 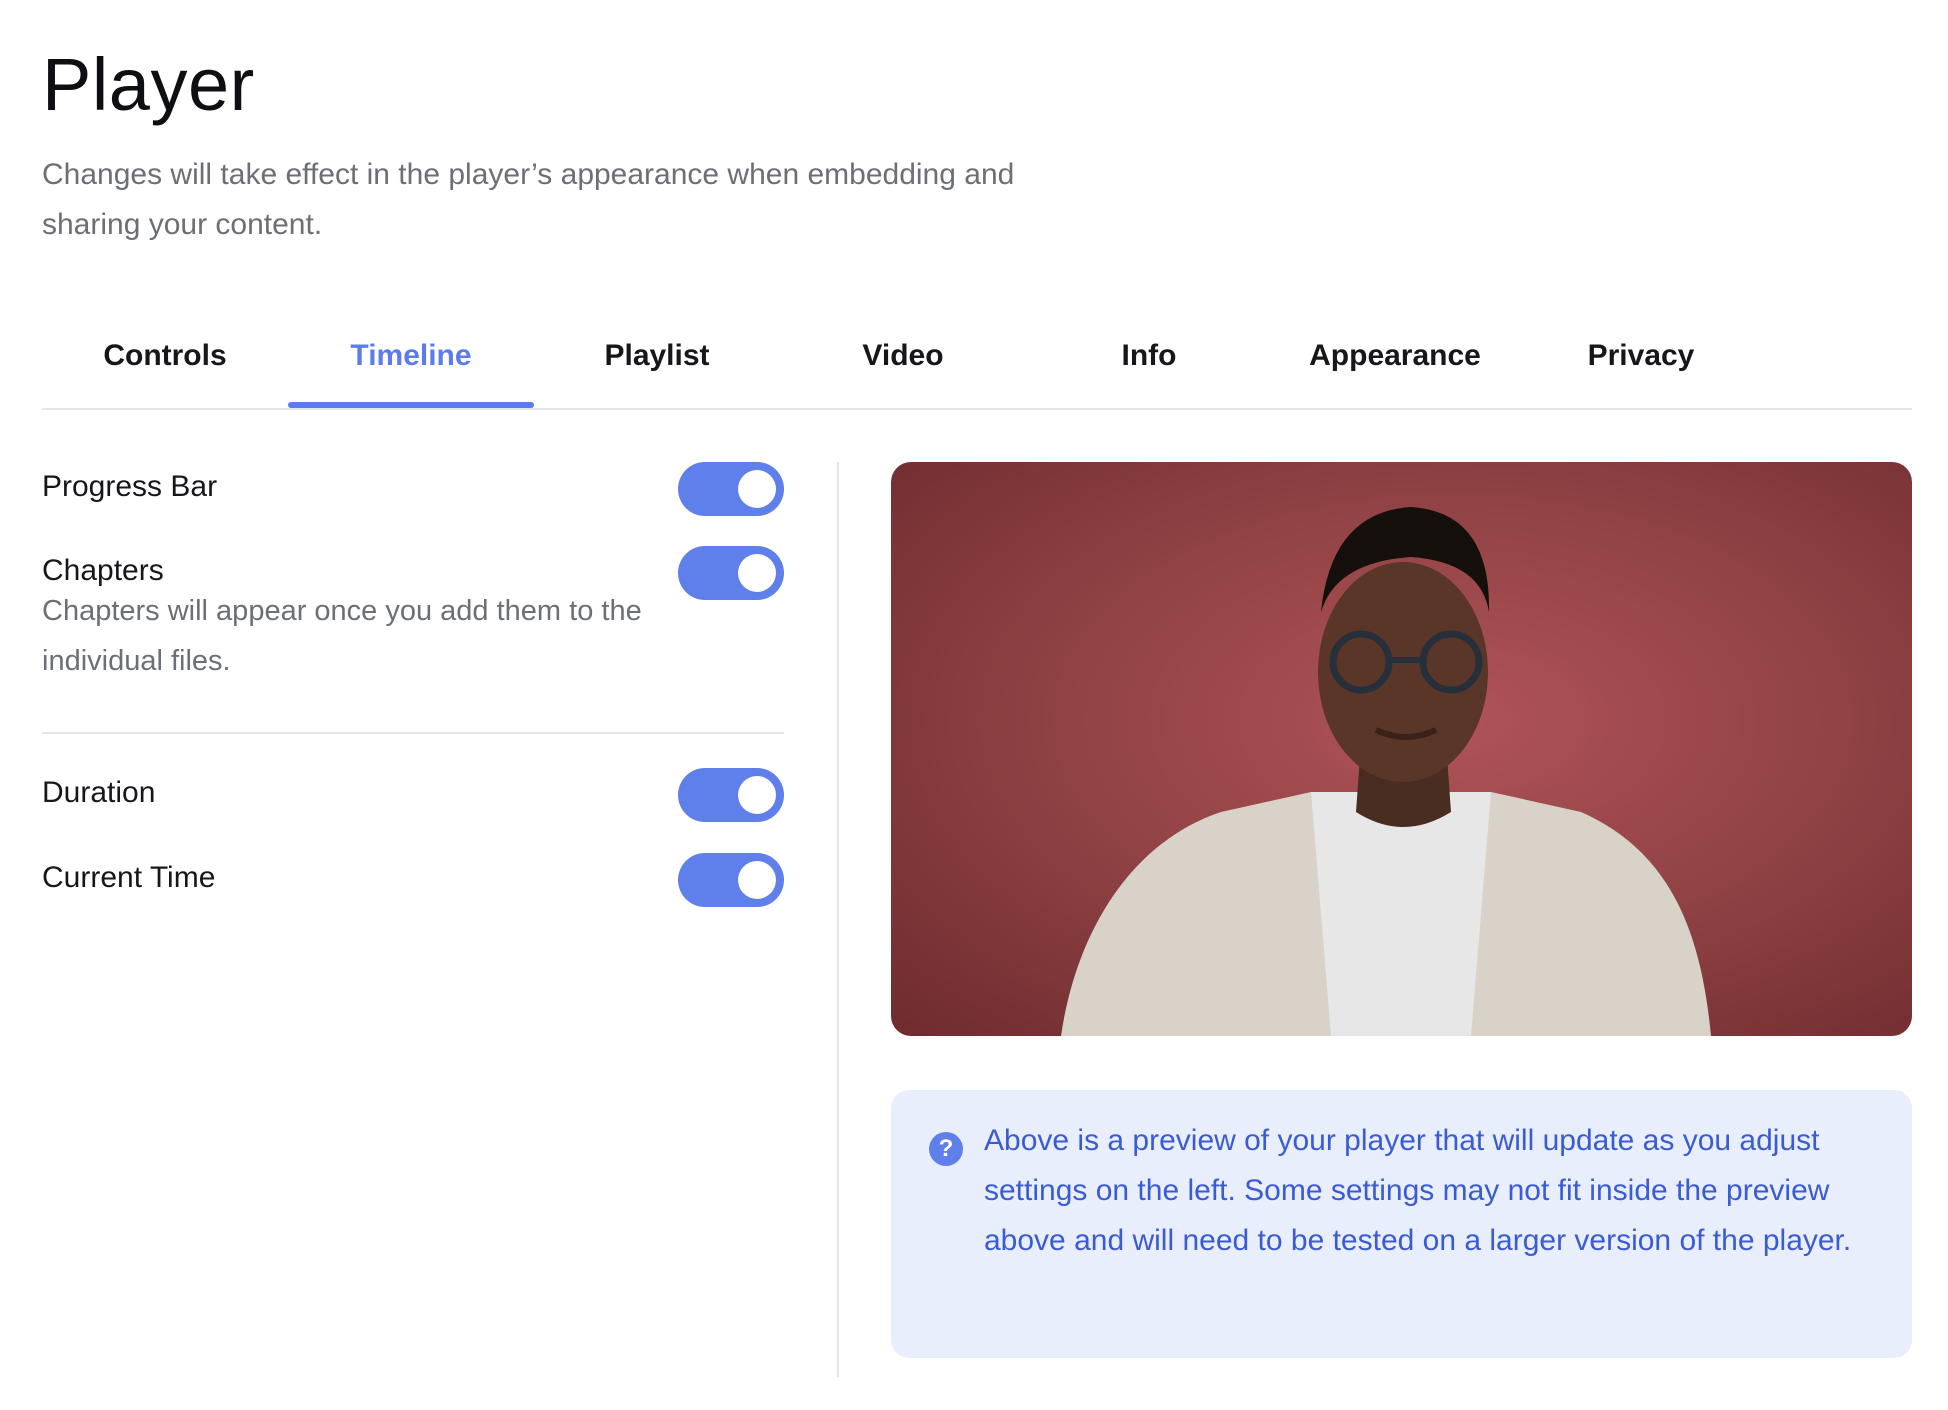 I want to click on column-divider, so click(x=838, y=919).